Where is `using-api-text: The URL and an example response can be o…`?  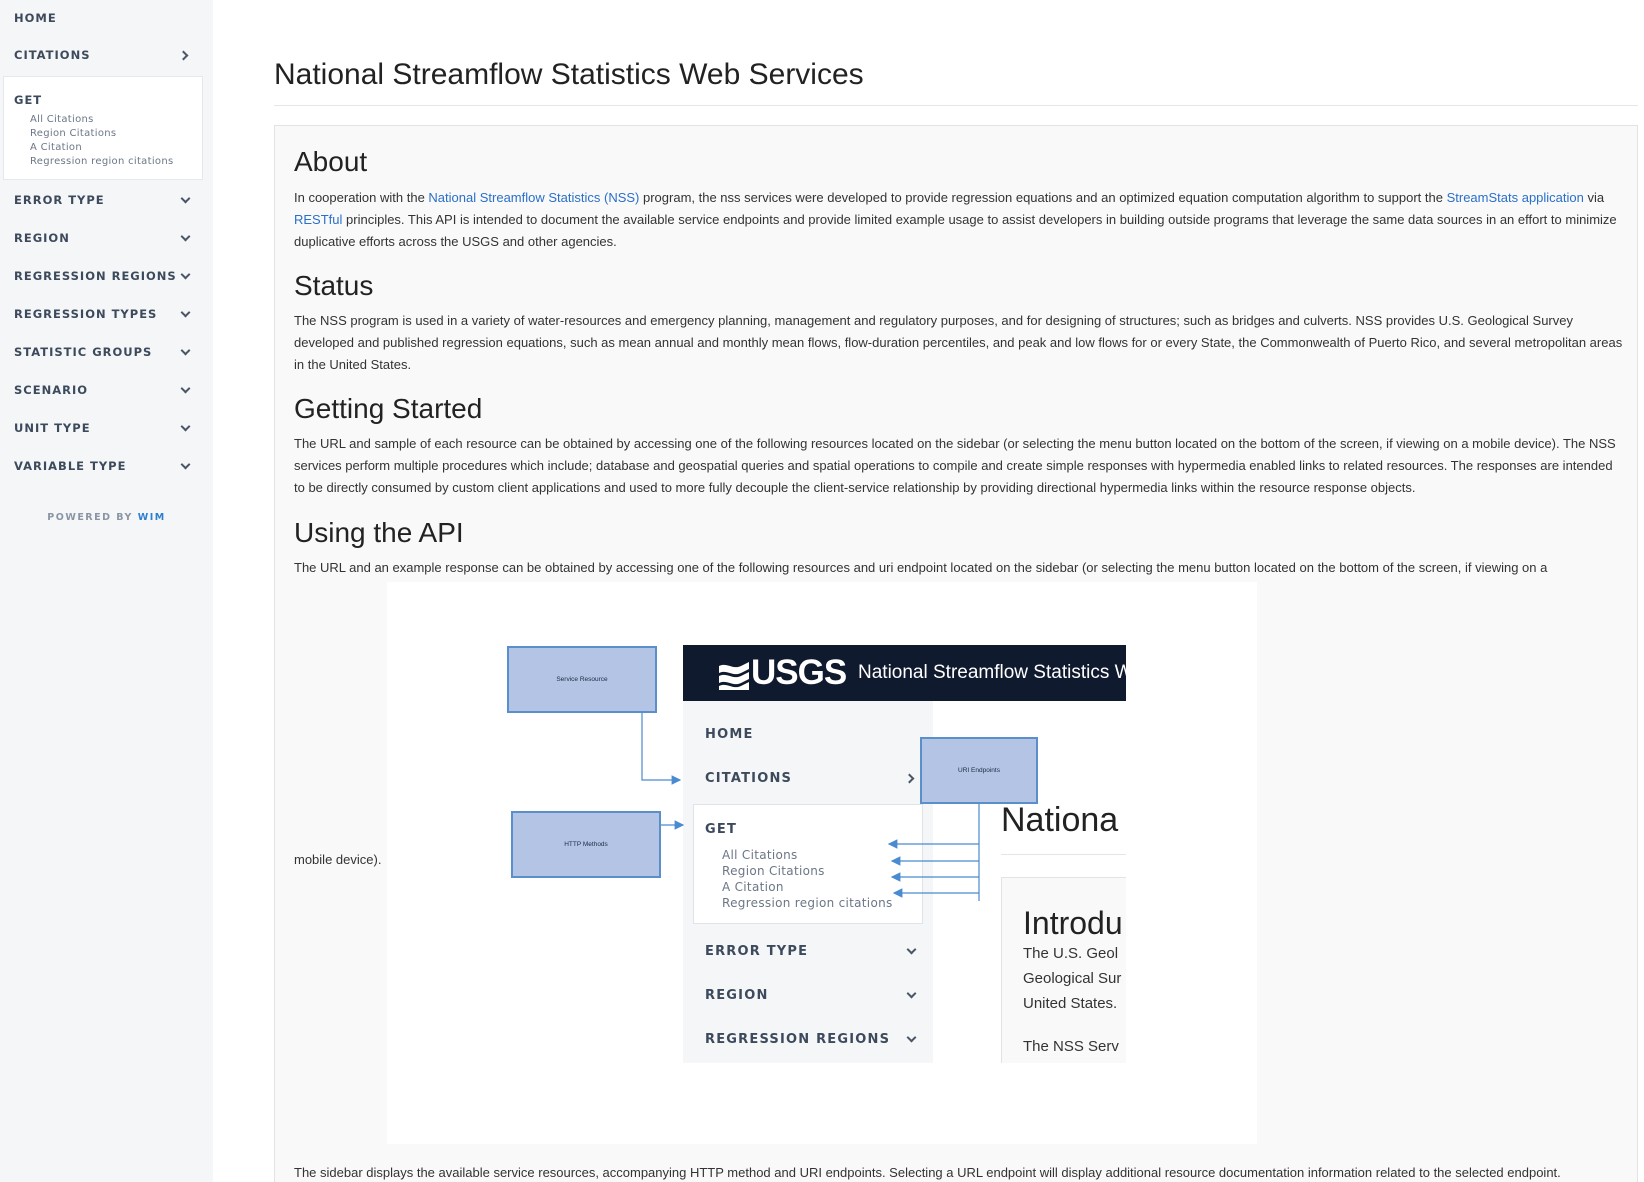
using-api-text: The URL and an example response can be o… is located at coordinates (921, 567).